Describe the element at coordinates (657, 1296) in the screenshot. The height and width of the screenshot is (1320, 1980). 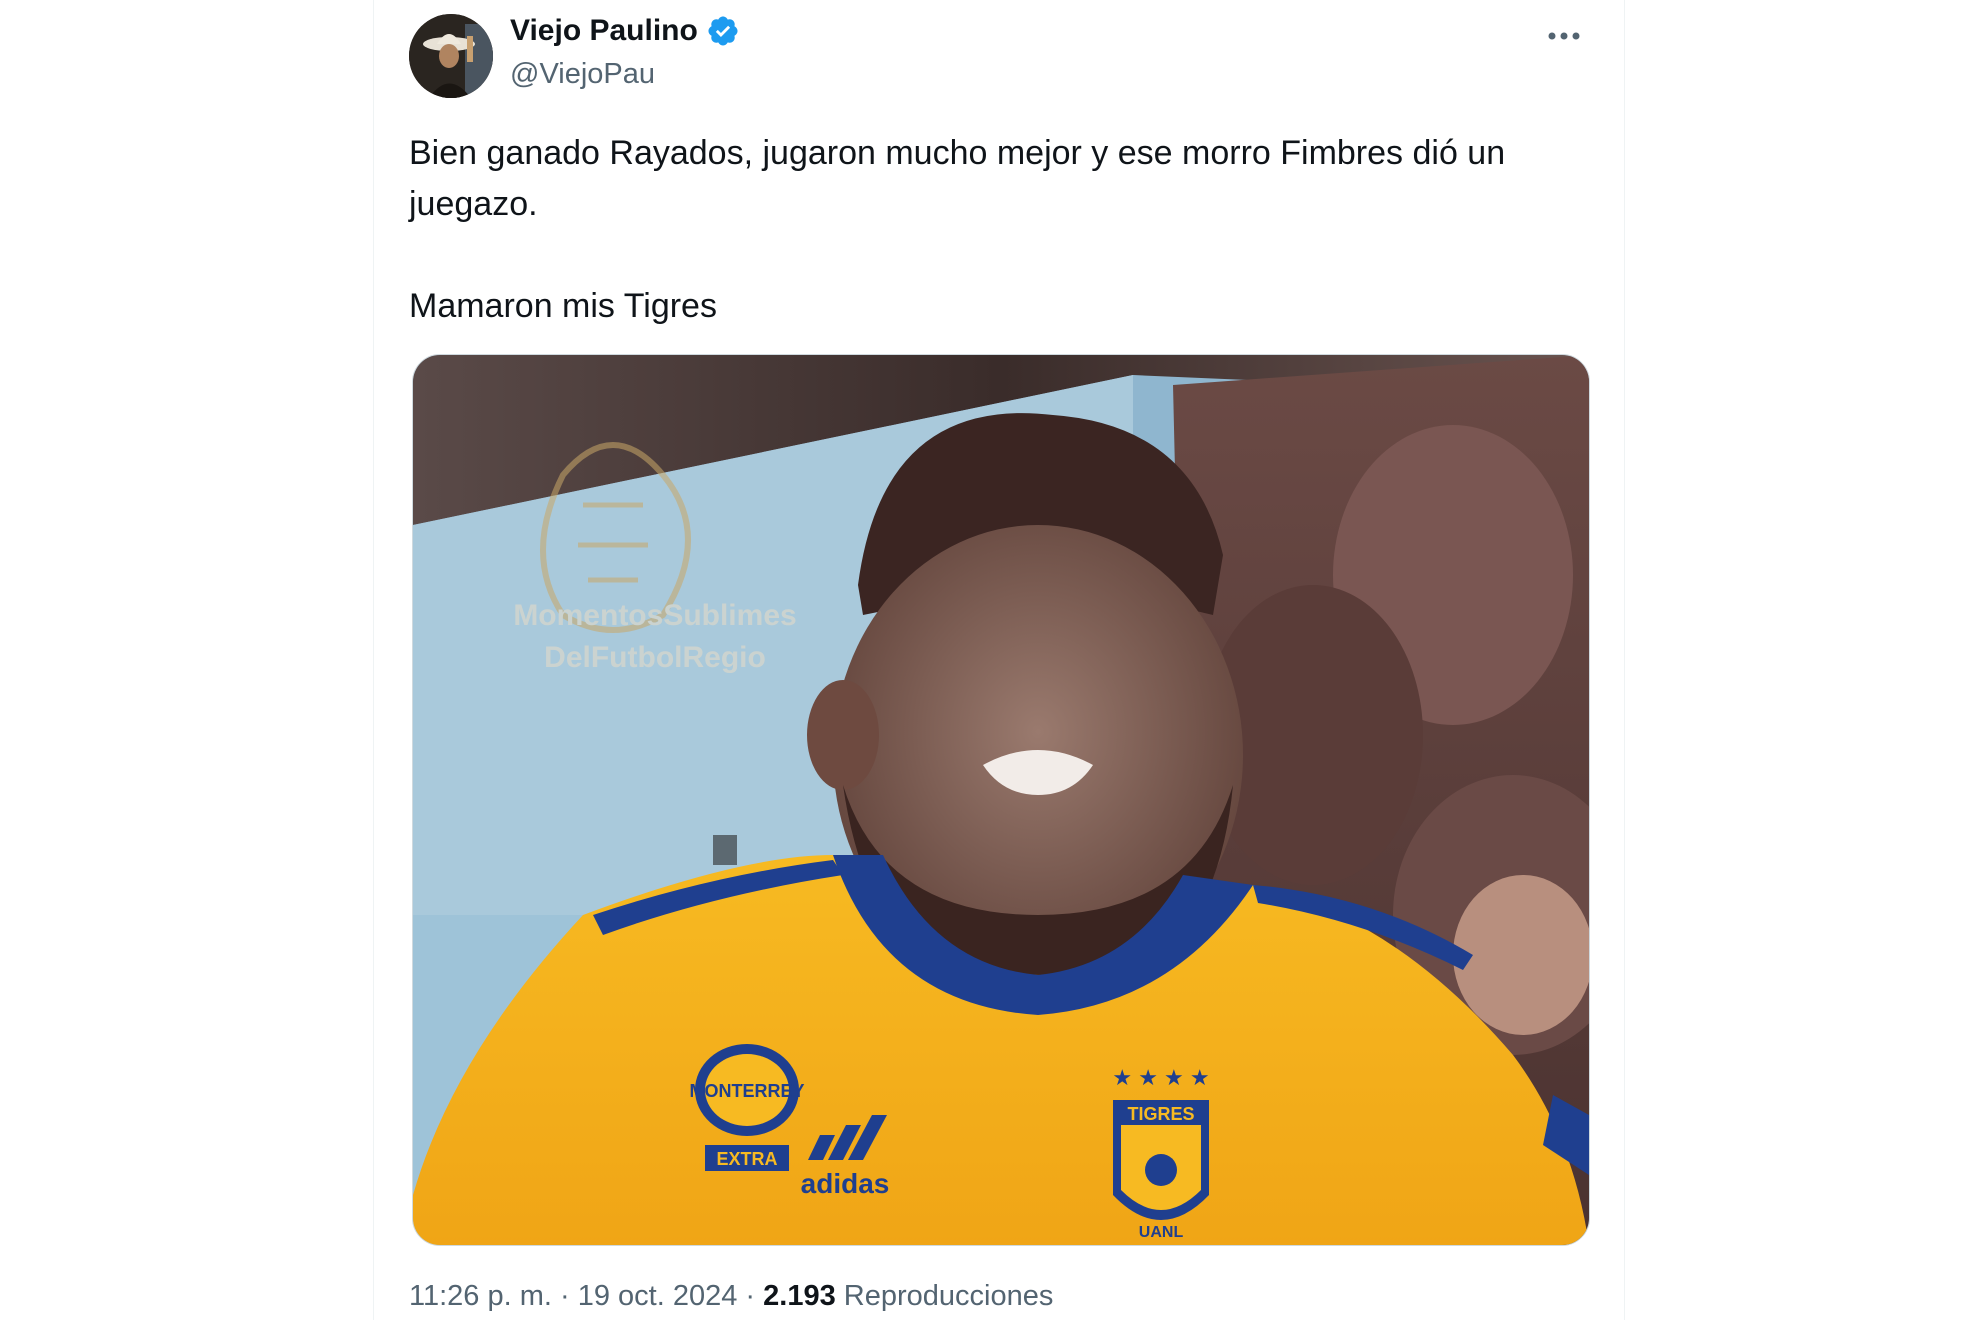
I see `tweet-date: 19 oct. 2024` at that location.